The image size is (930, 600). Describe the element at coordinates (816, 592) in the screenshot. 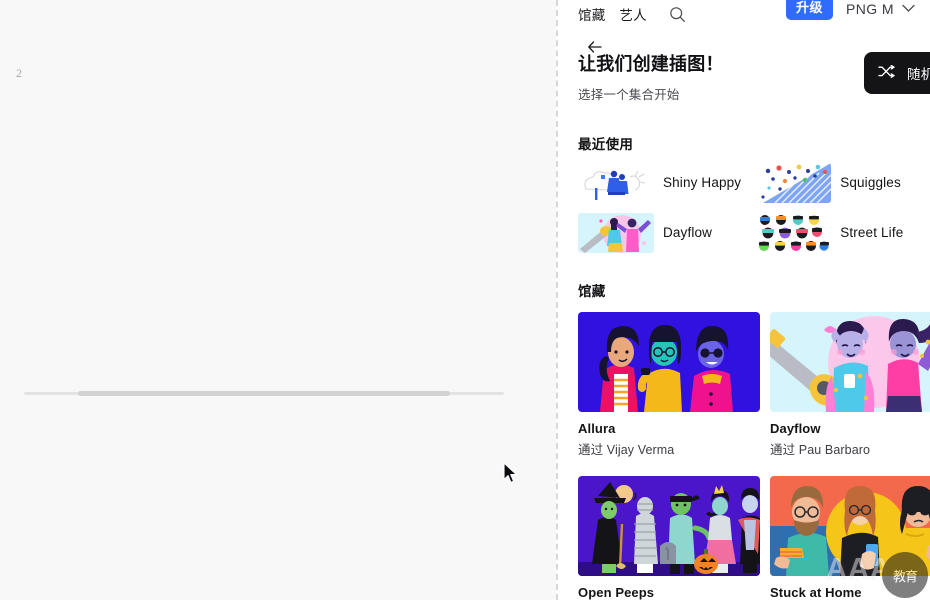

I see `collection-card-title: Stuck at Home` at that location.